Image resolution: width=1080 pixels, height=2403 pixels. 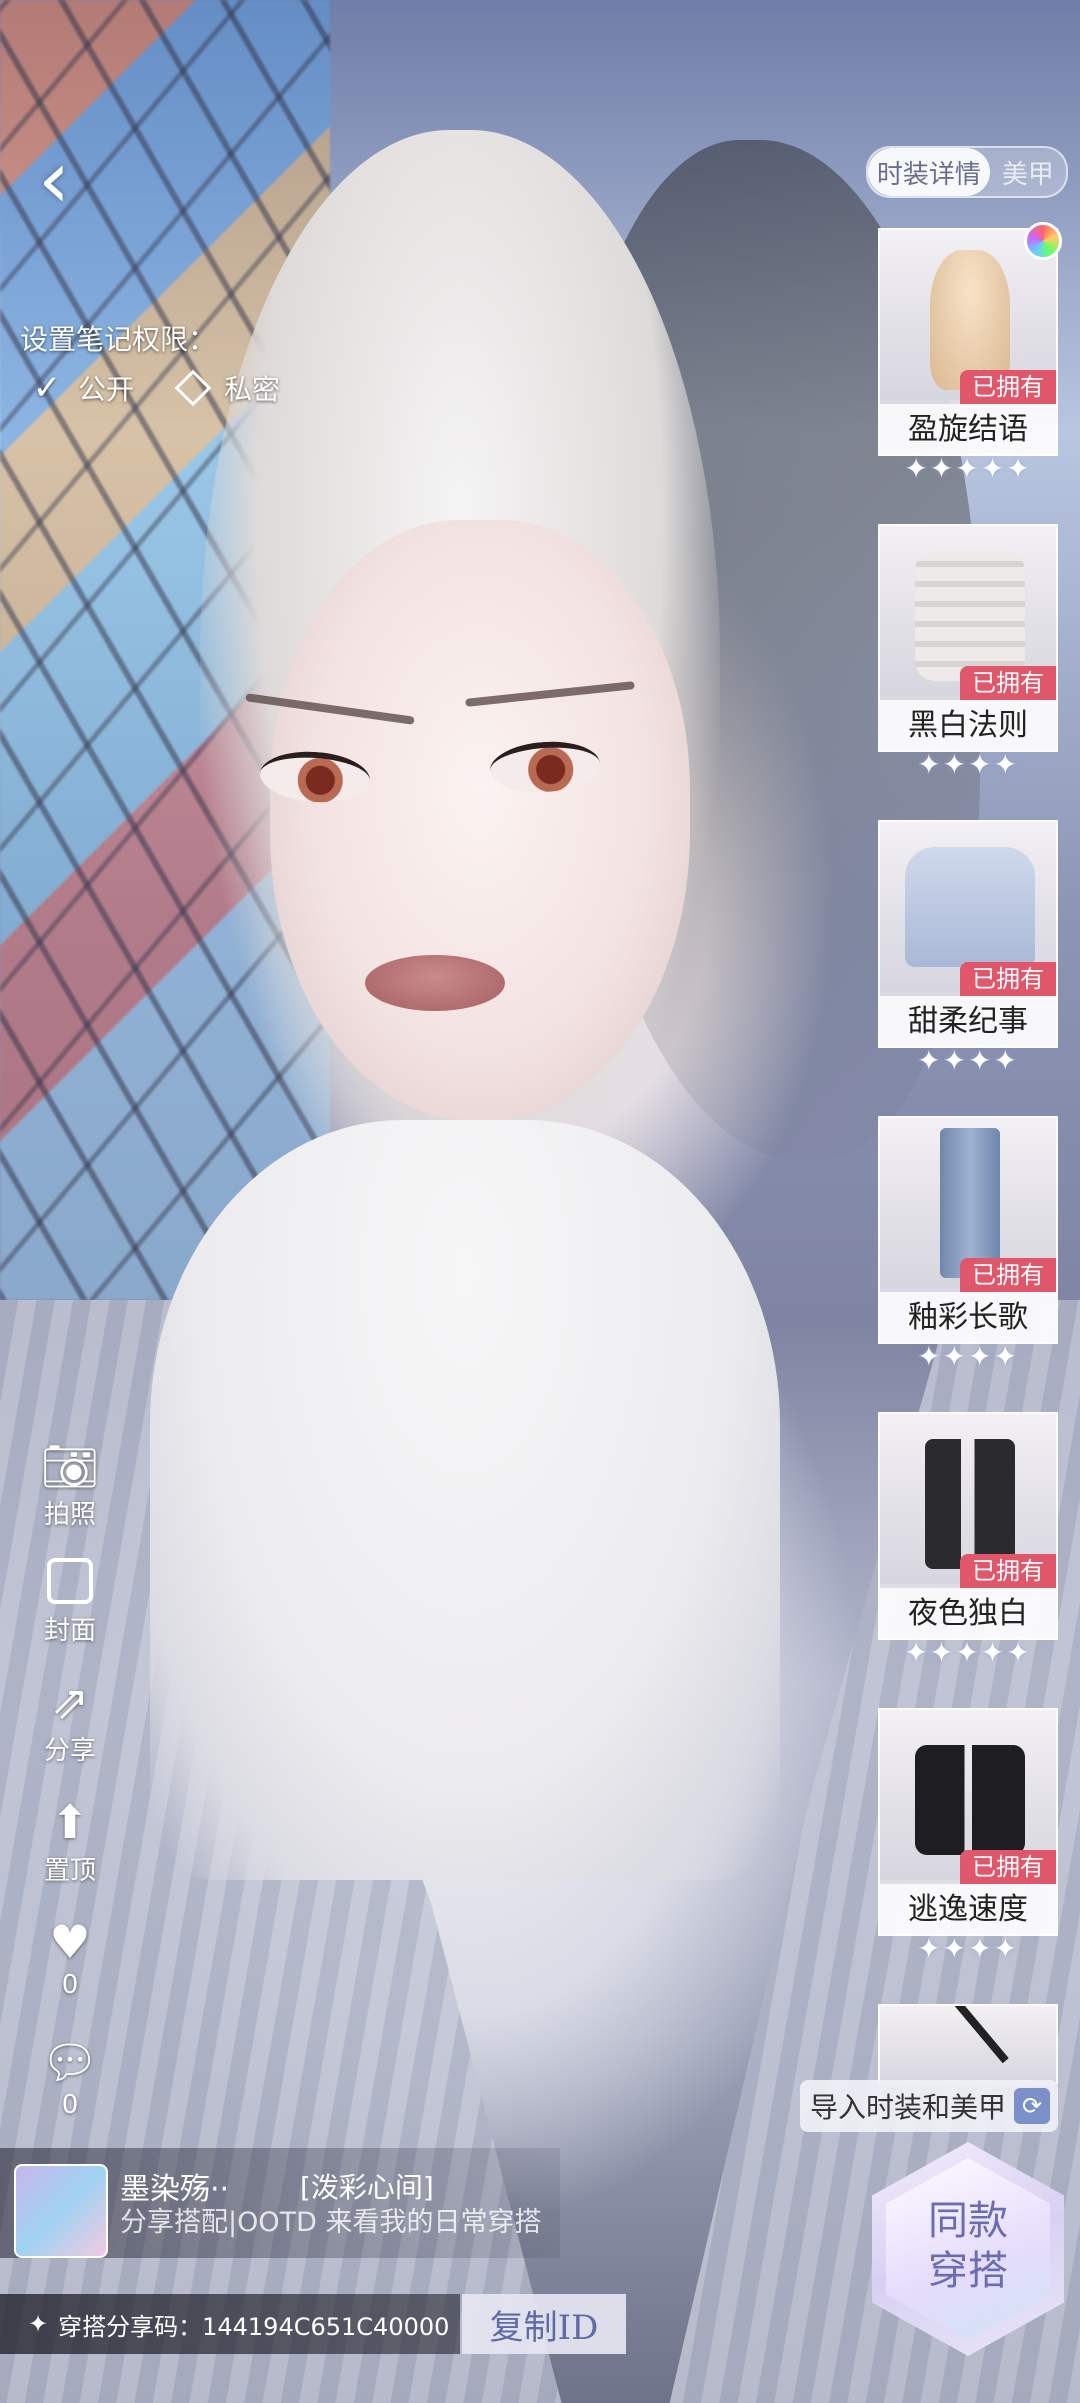 What do you see at coordinates (480, 820) in the screenshot?
I see `character-face` at bounding box center [480, 820].